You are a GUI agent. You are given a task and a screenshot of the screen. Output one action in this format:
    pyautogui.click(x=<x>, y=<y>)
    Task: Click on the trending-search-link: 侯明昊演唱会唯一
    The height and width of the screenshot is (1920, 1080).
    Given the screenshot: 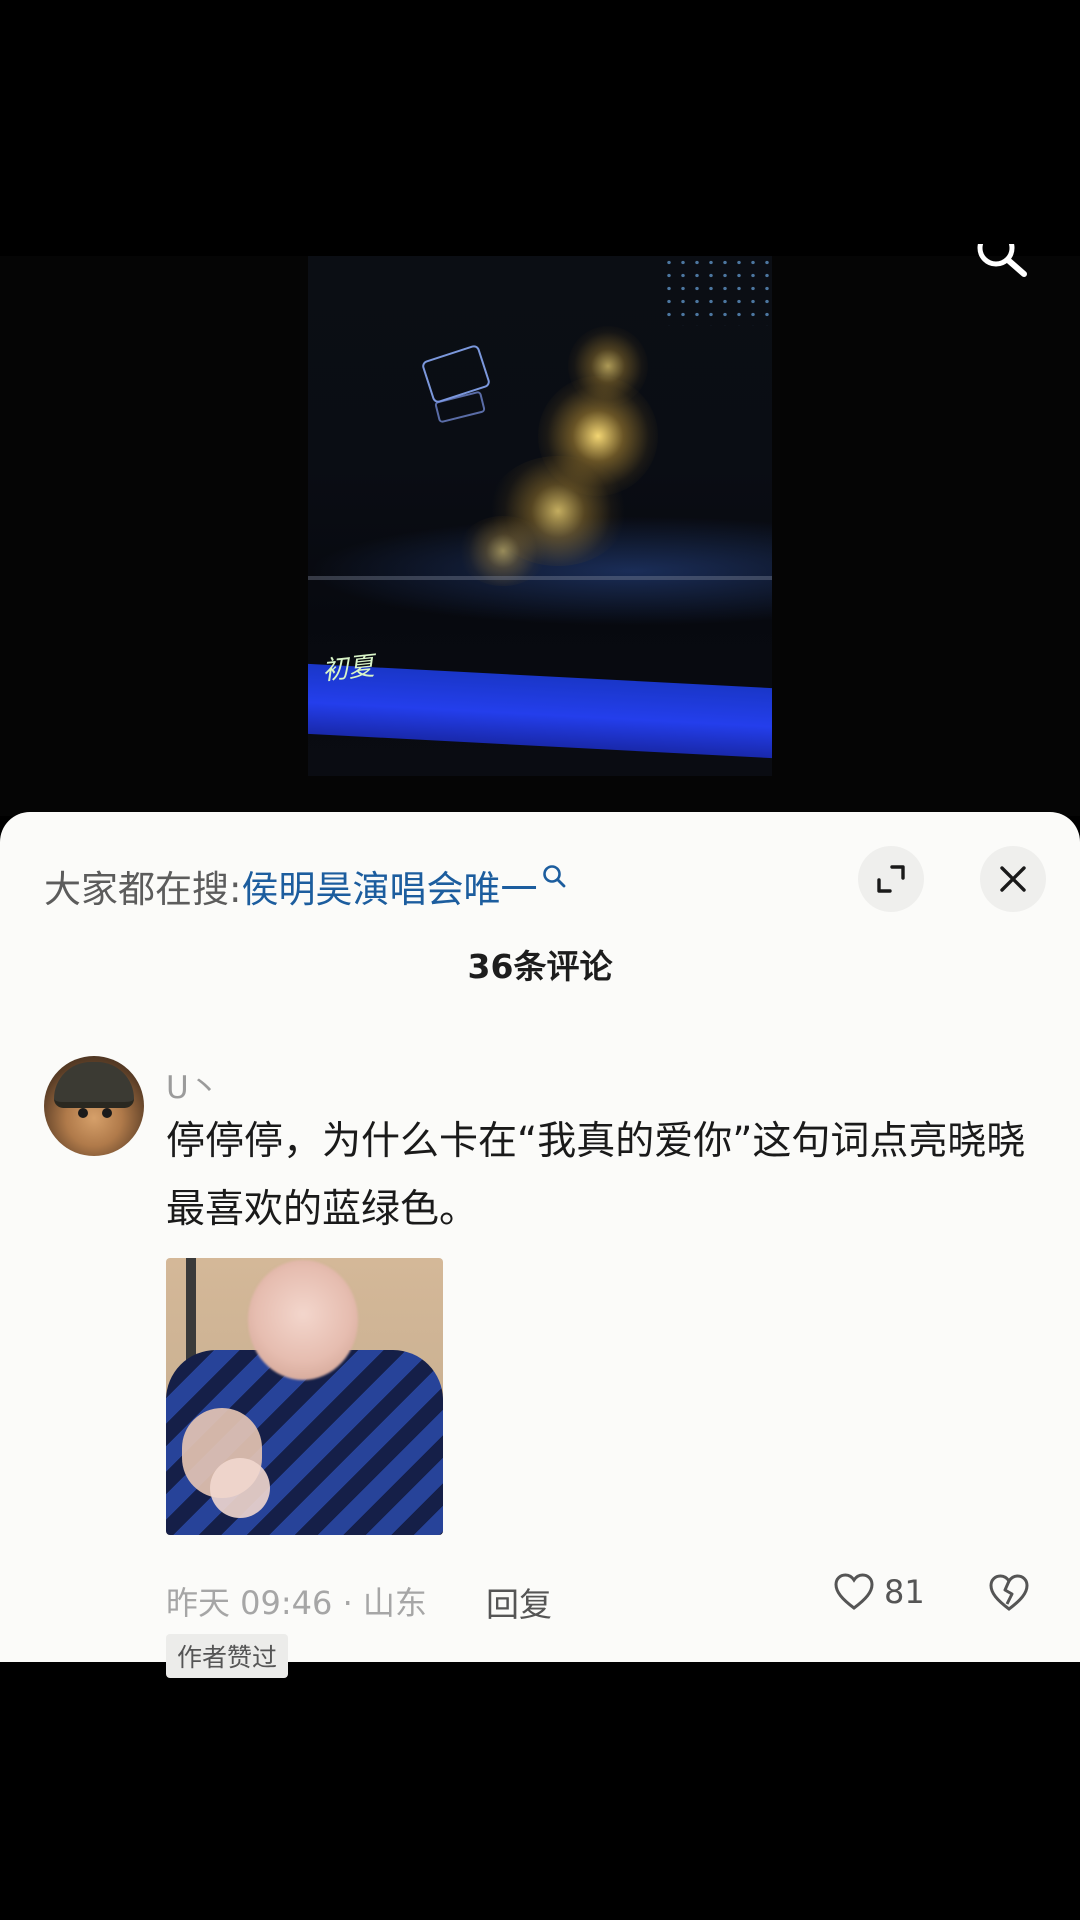 What is the action you would take?
    pyautogui.click(x=389, y=886)
    